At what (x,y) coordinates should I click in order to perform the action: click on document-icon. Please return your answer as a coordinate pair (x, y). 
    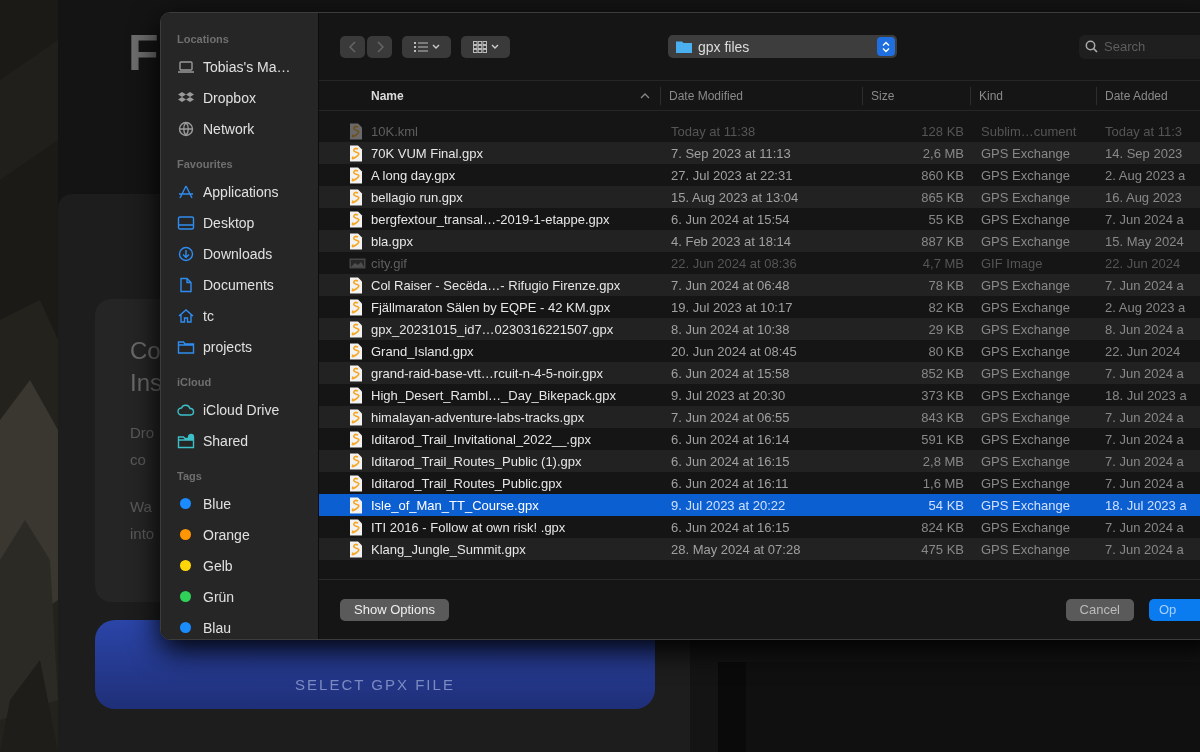
    Looking at the image, I should click on (186, 284).